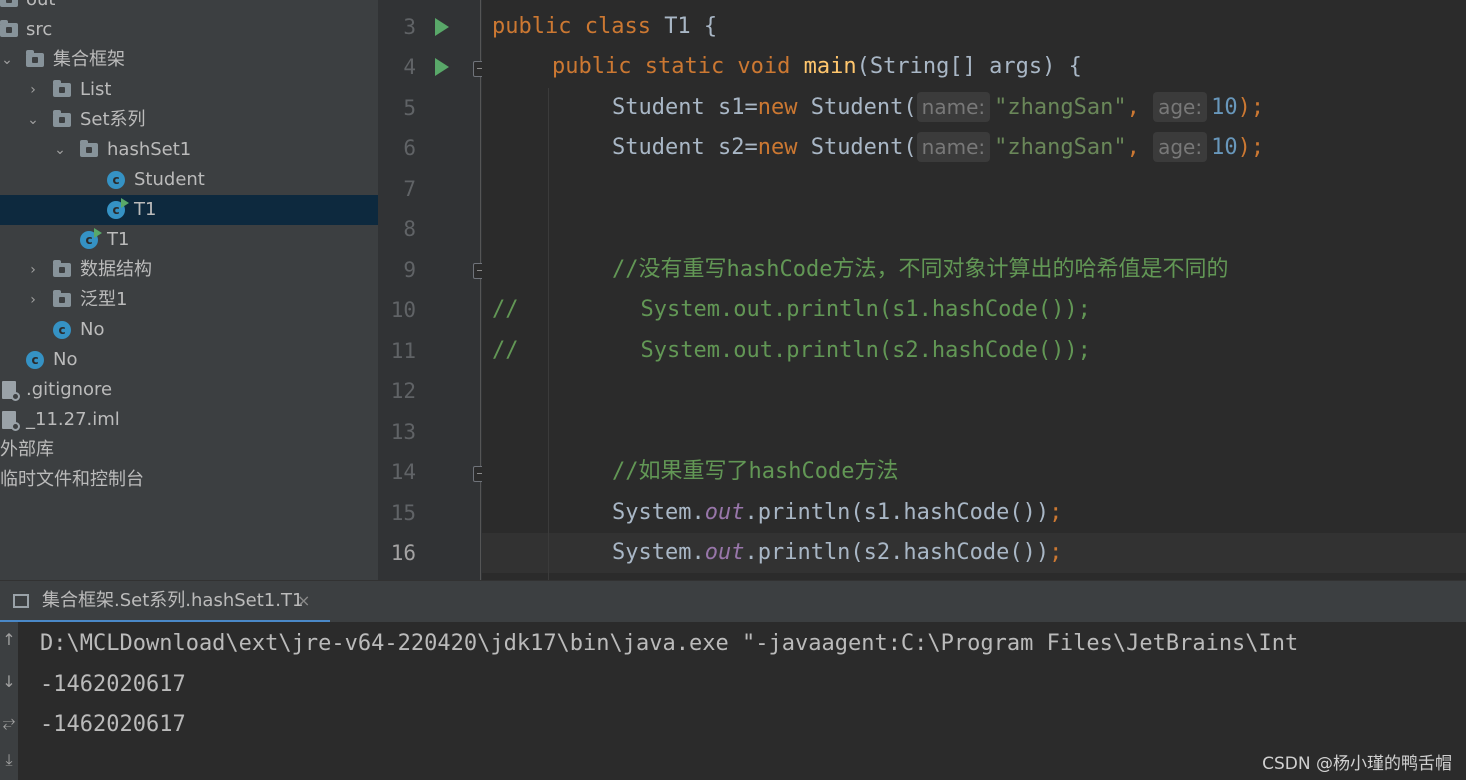  I want to click on file-icon, so click(11, 391).